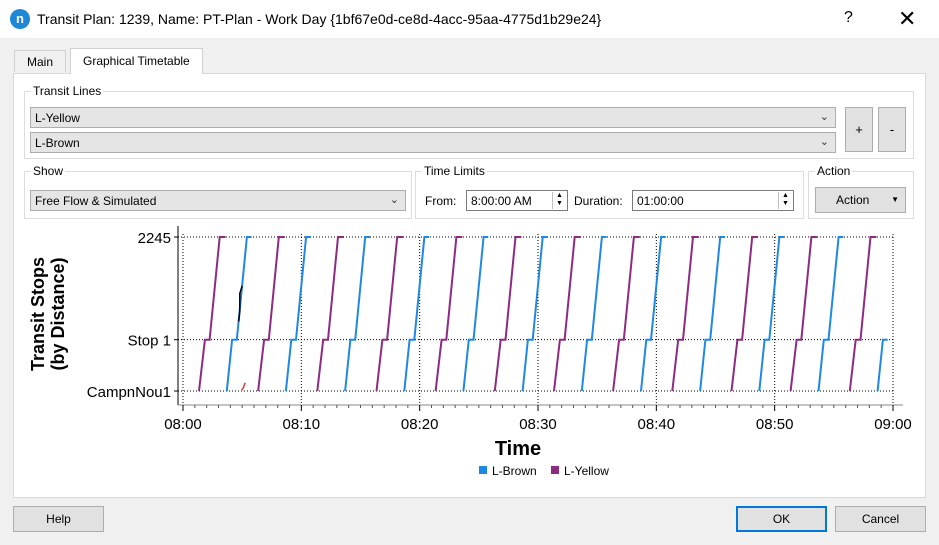  What do you see at coordinates (58, 313) in the screenshot?
I see `y-axis-label-line-2: (by Distance)` at bounding box center [58, 313].